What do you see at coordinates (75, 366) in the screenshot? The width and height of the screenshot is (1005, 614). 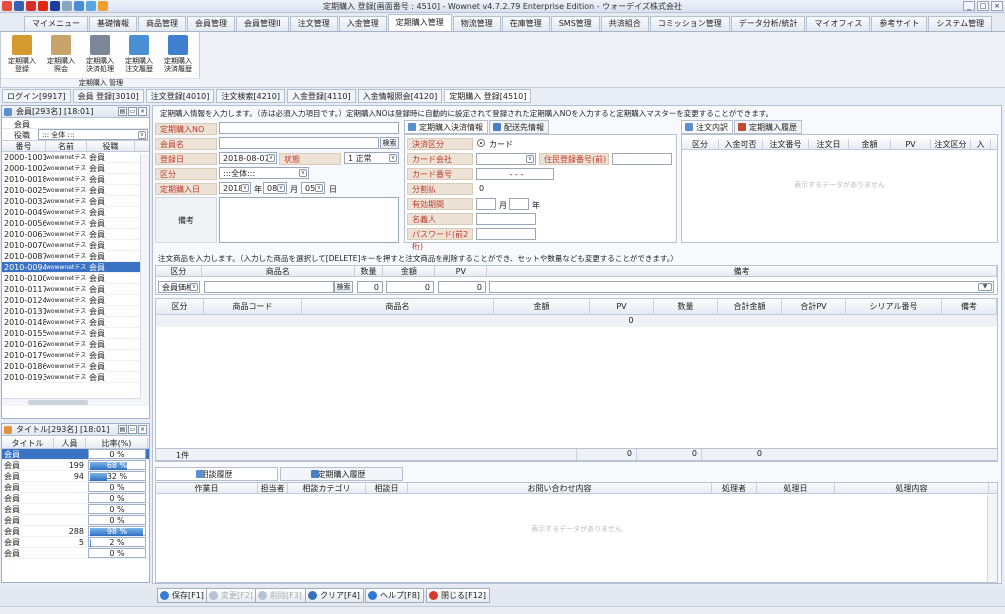 I see `member-row: 2010-0186wowwnetテスト会員` at bounding box center [75, 366].